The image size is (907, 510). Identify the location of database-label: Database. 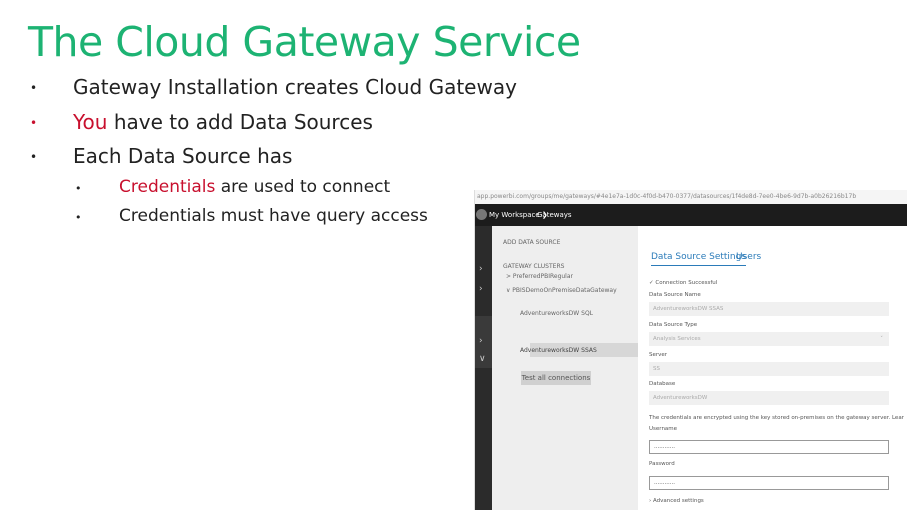
(662, 384).